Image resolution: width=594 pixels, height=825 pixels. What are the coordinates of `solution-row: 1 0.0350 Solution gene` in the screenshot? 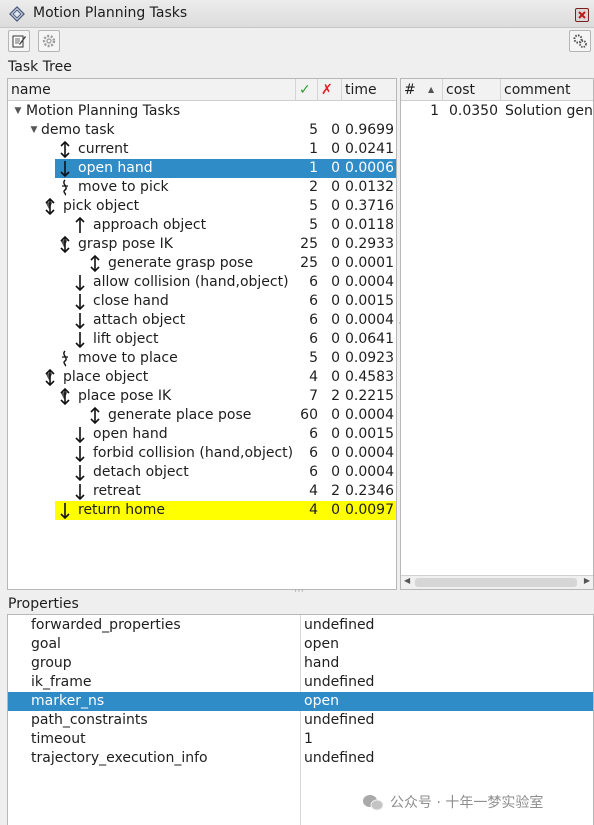 It's located at (497, 111).